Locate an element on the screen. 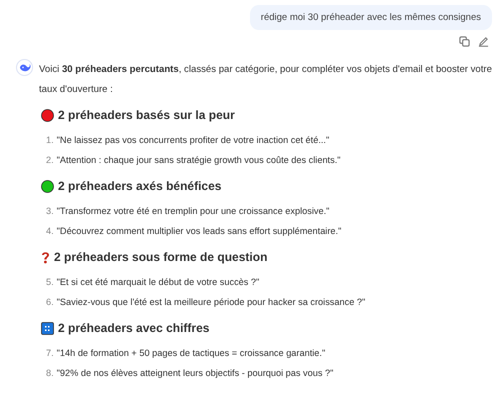 The image size is (500, 402). list-number: 4. is located at coordinates (50, 231).